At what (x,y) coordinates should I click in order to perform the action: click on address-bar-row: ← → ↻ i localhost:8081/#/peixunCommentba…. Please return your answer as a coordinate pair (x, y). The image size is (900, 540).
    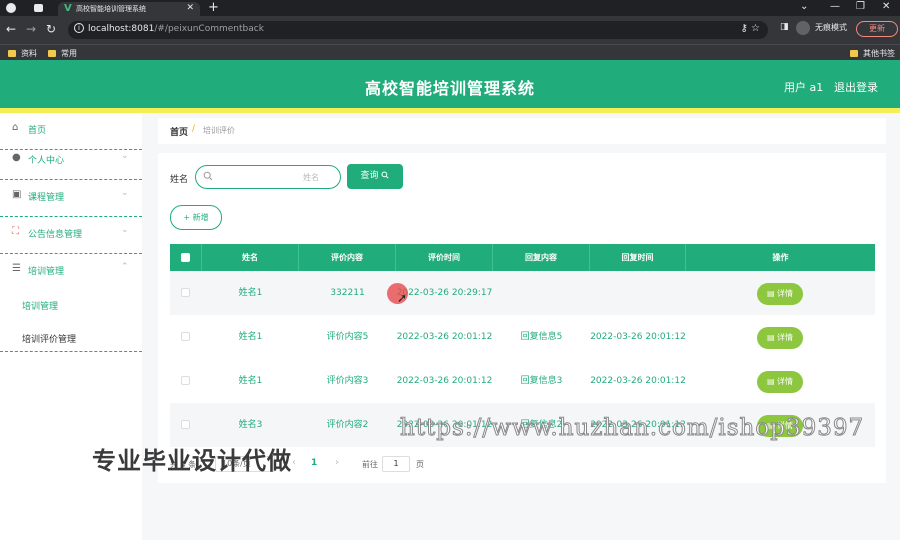
    Looking at the image, I should click on (450, 30).